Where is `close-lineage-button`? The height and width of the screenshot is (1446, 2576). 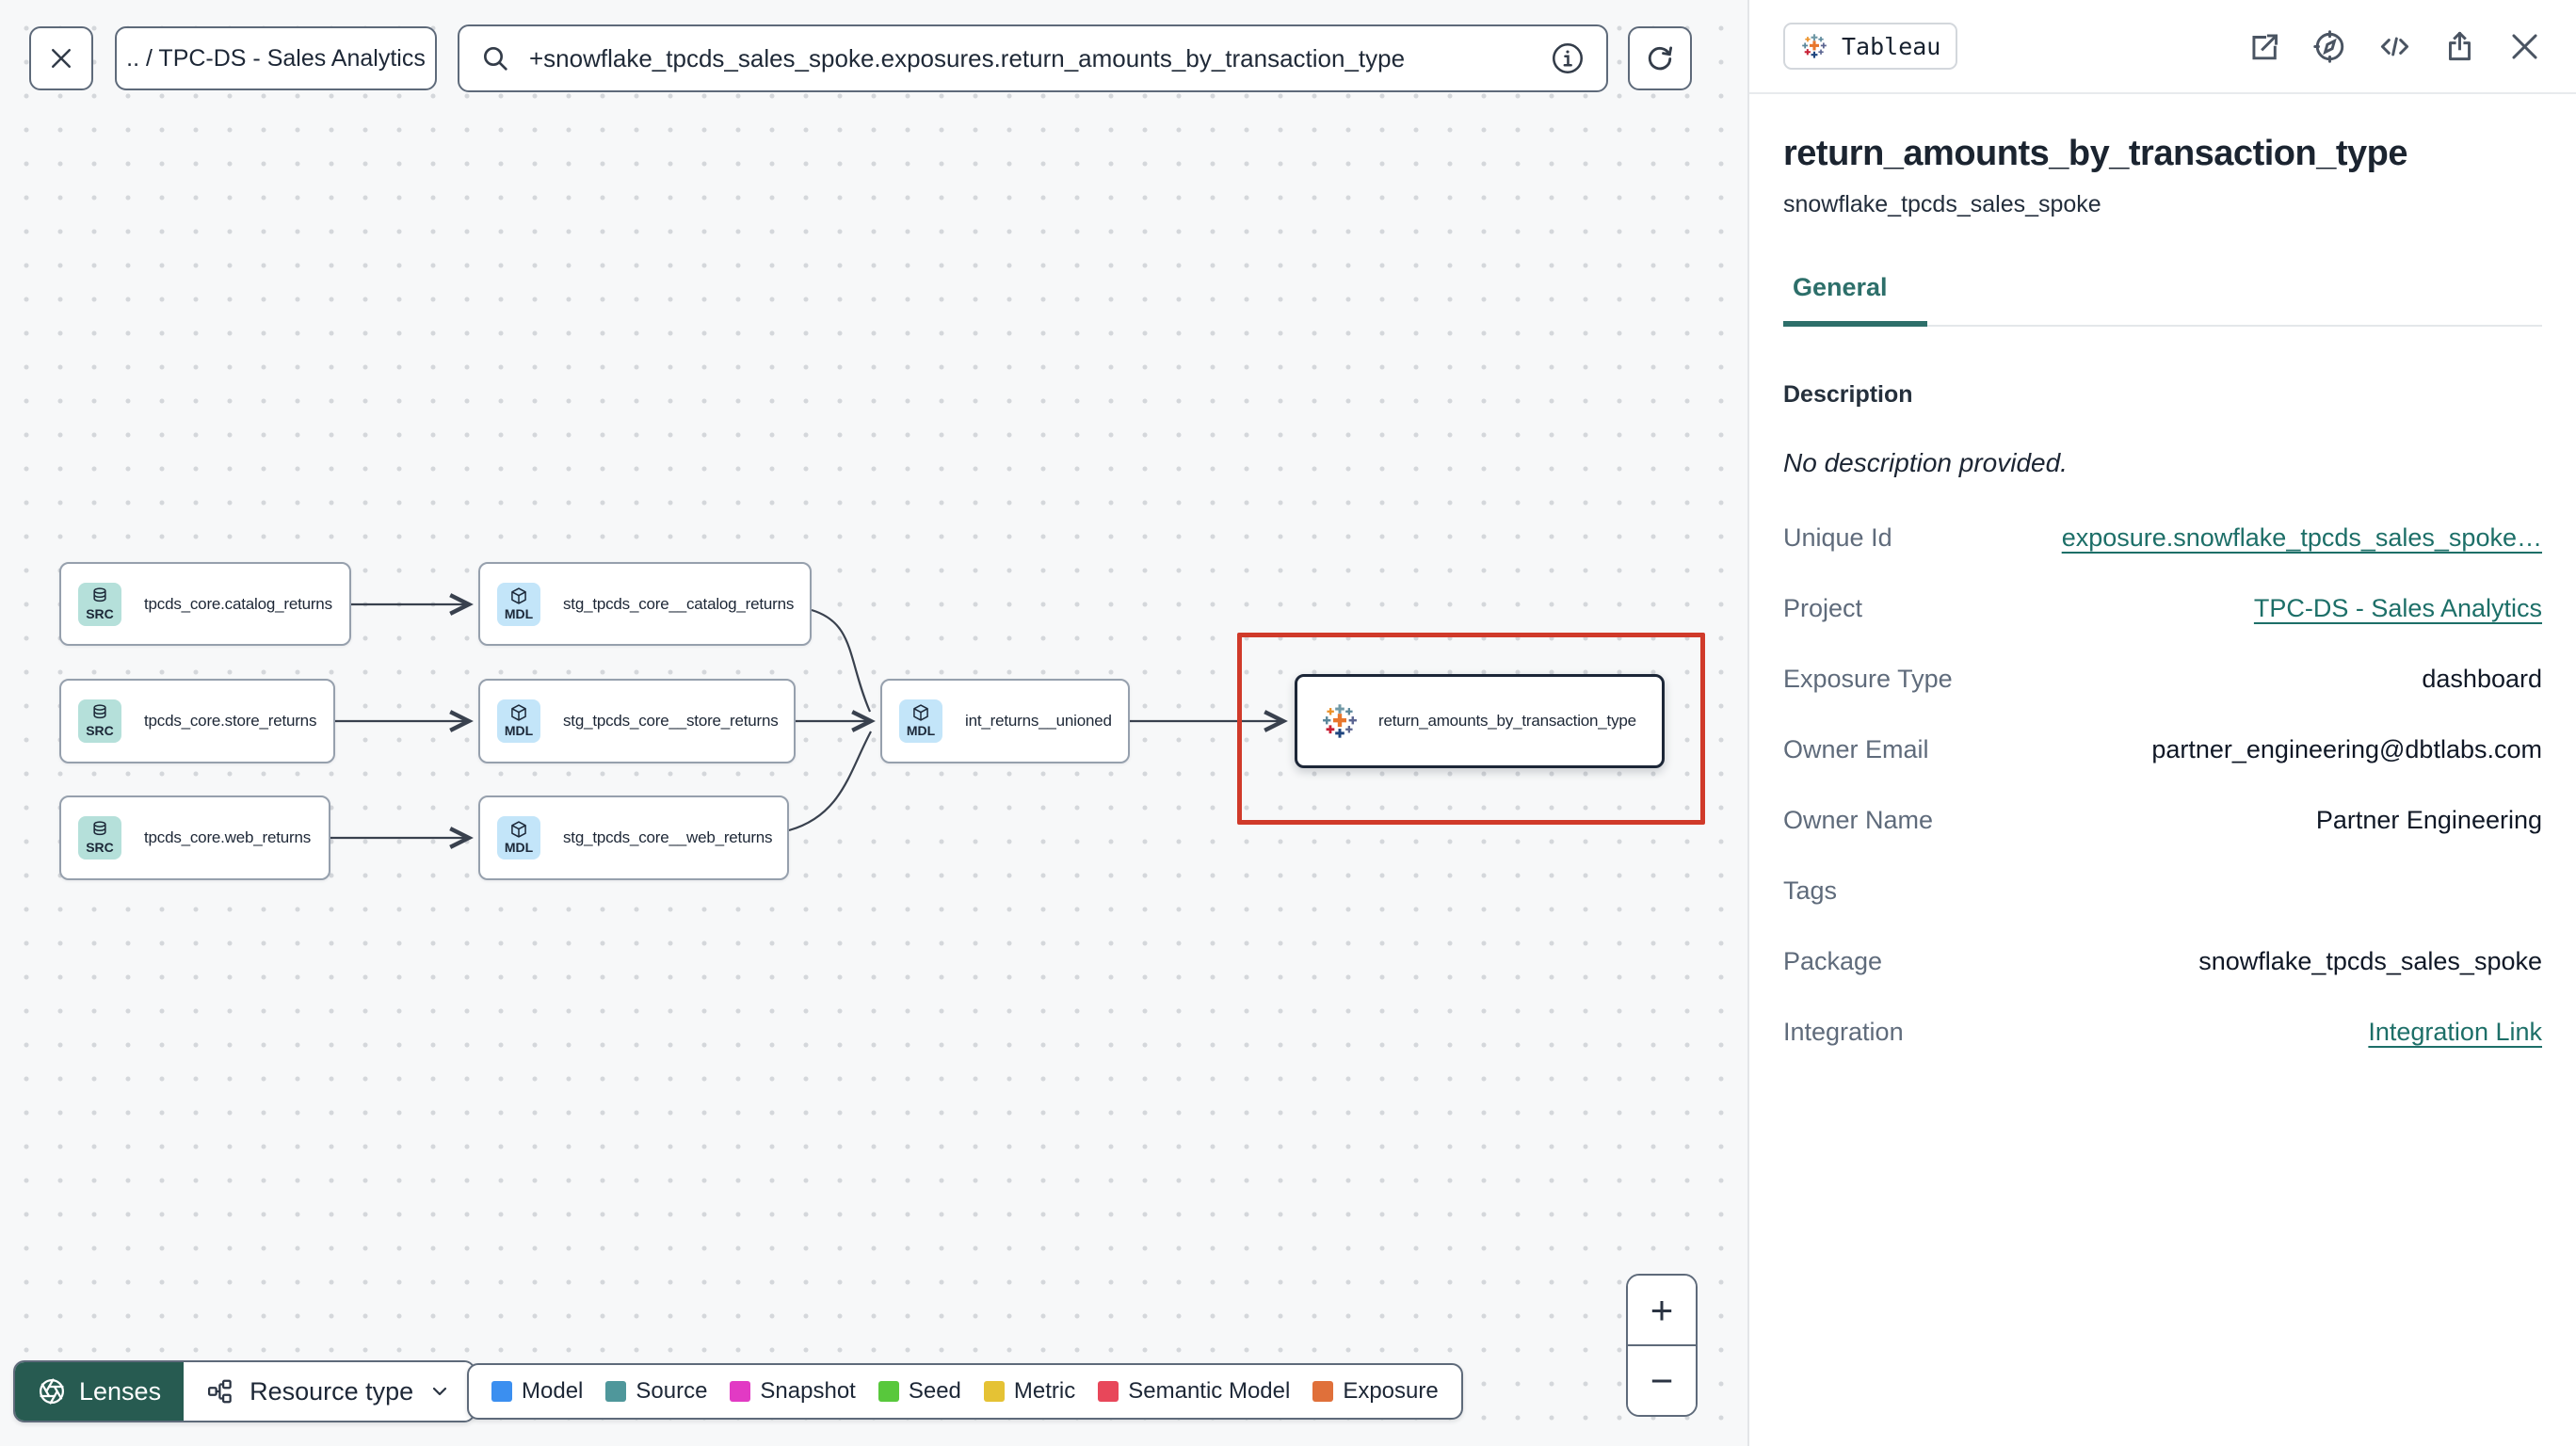 close-lineage-button is located at coordinates (61, 58).